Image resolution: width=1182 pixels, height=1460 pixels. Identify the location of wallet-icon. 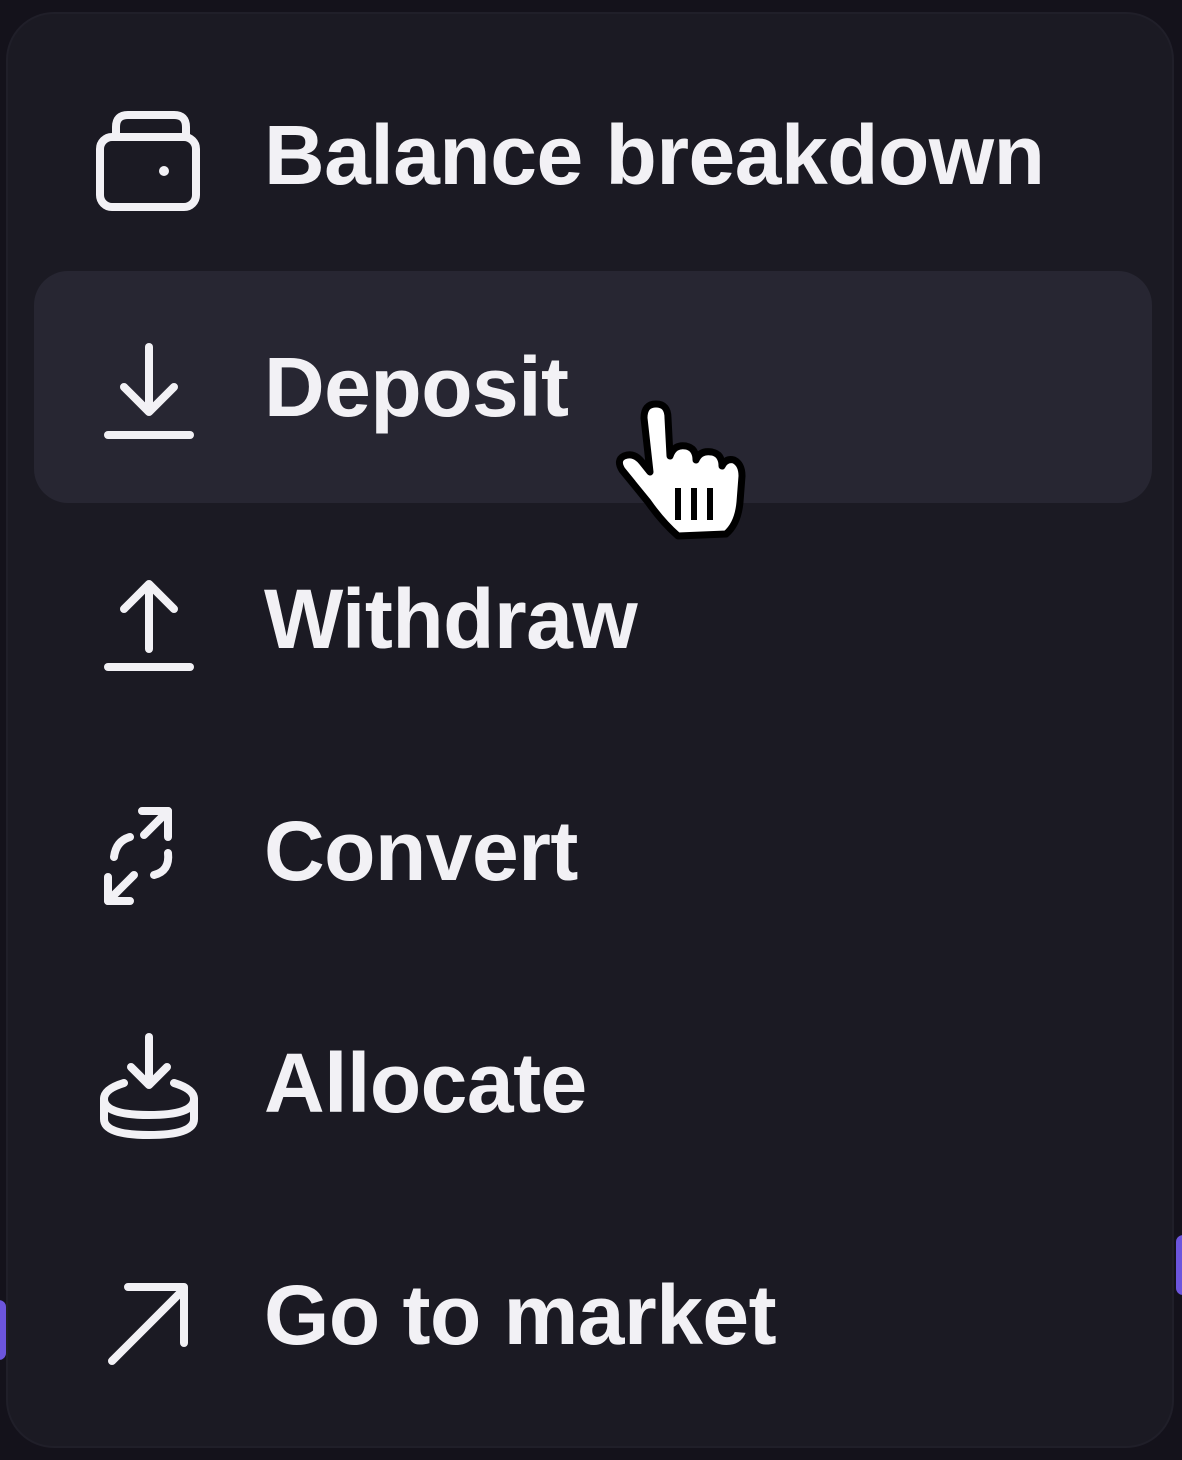
(149, 160).